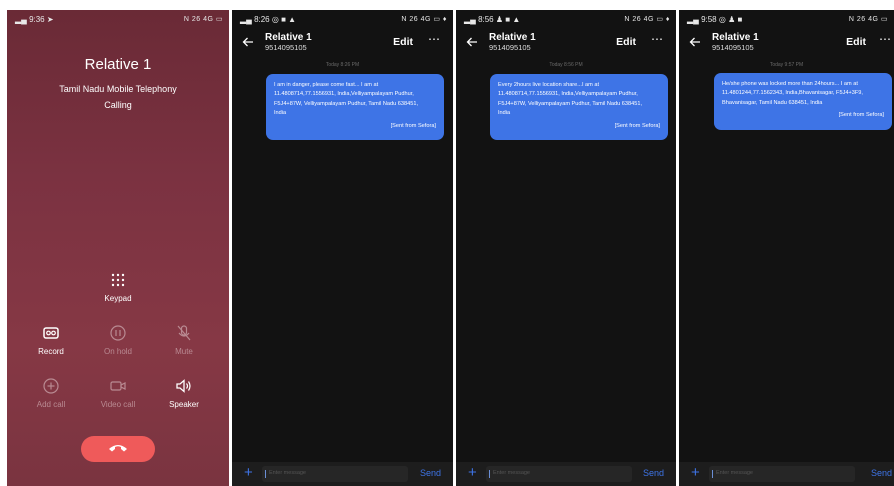 The image size is (894, 486). I want to click on hold-button: On hold, so click(118, 340).